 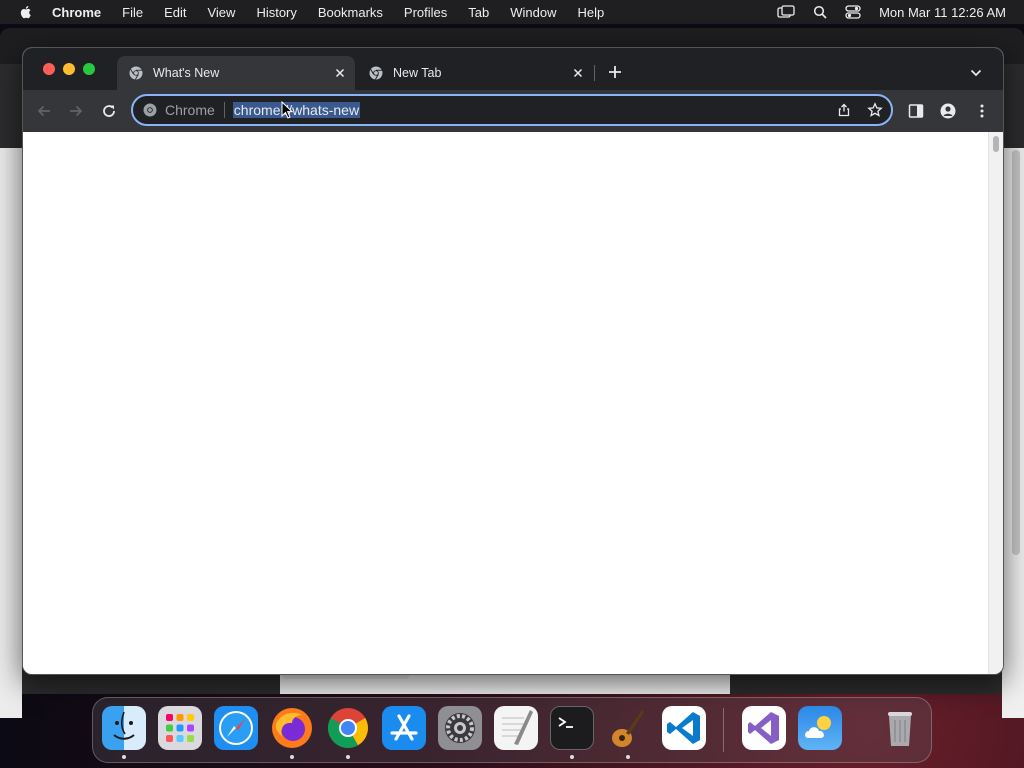 What do you see at coordinates (124, 728) in the screenshot?
I see `finder-icon` at bounding box center [124, 728].